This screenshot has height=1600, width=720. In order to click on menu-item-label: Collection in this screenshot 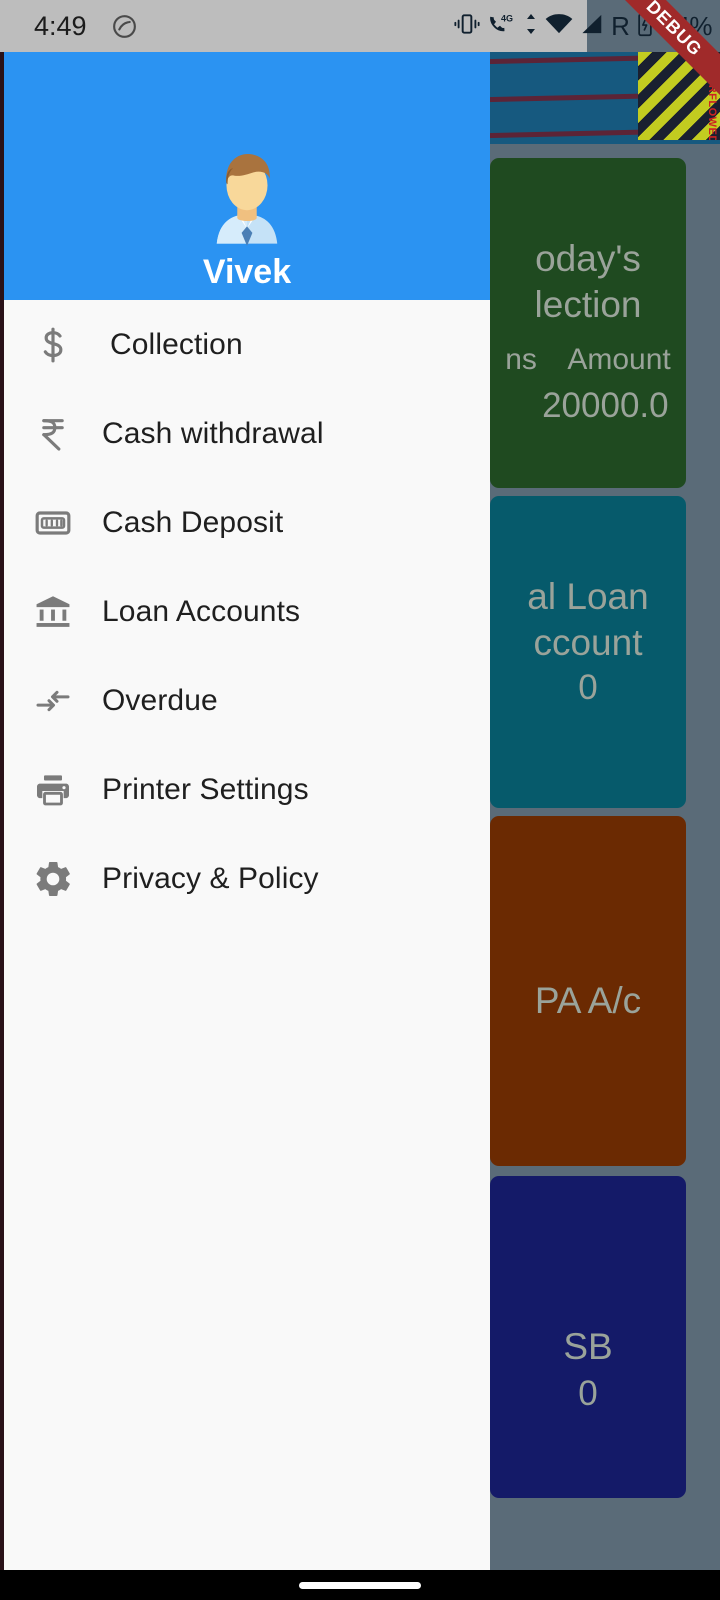, I will do `click(176, 344)`.